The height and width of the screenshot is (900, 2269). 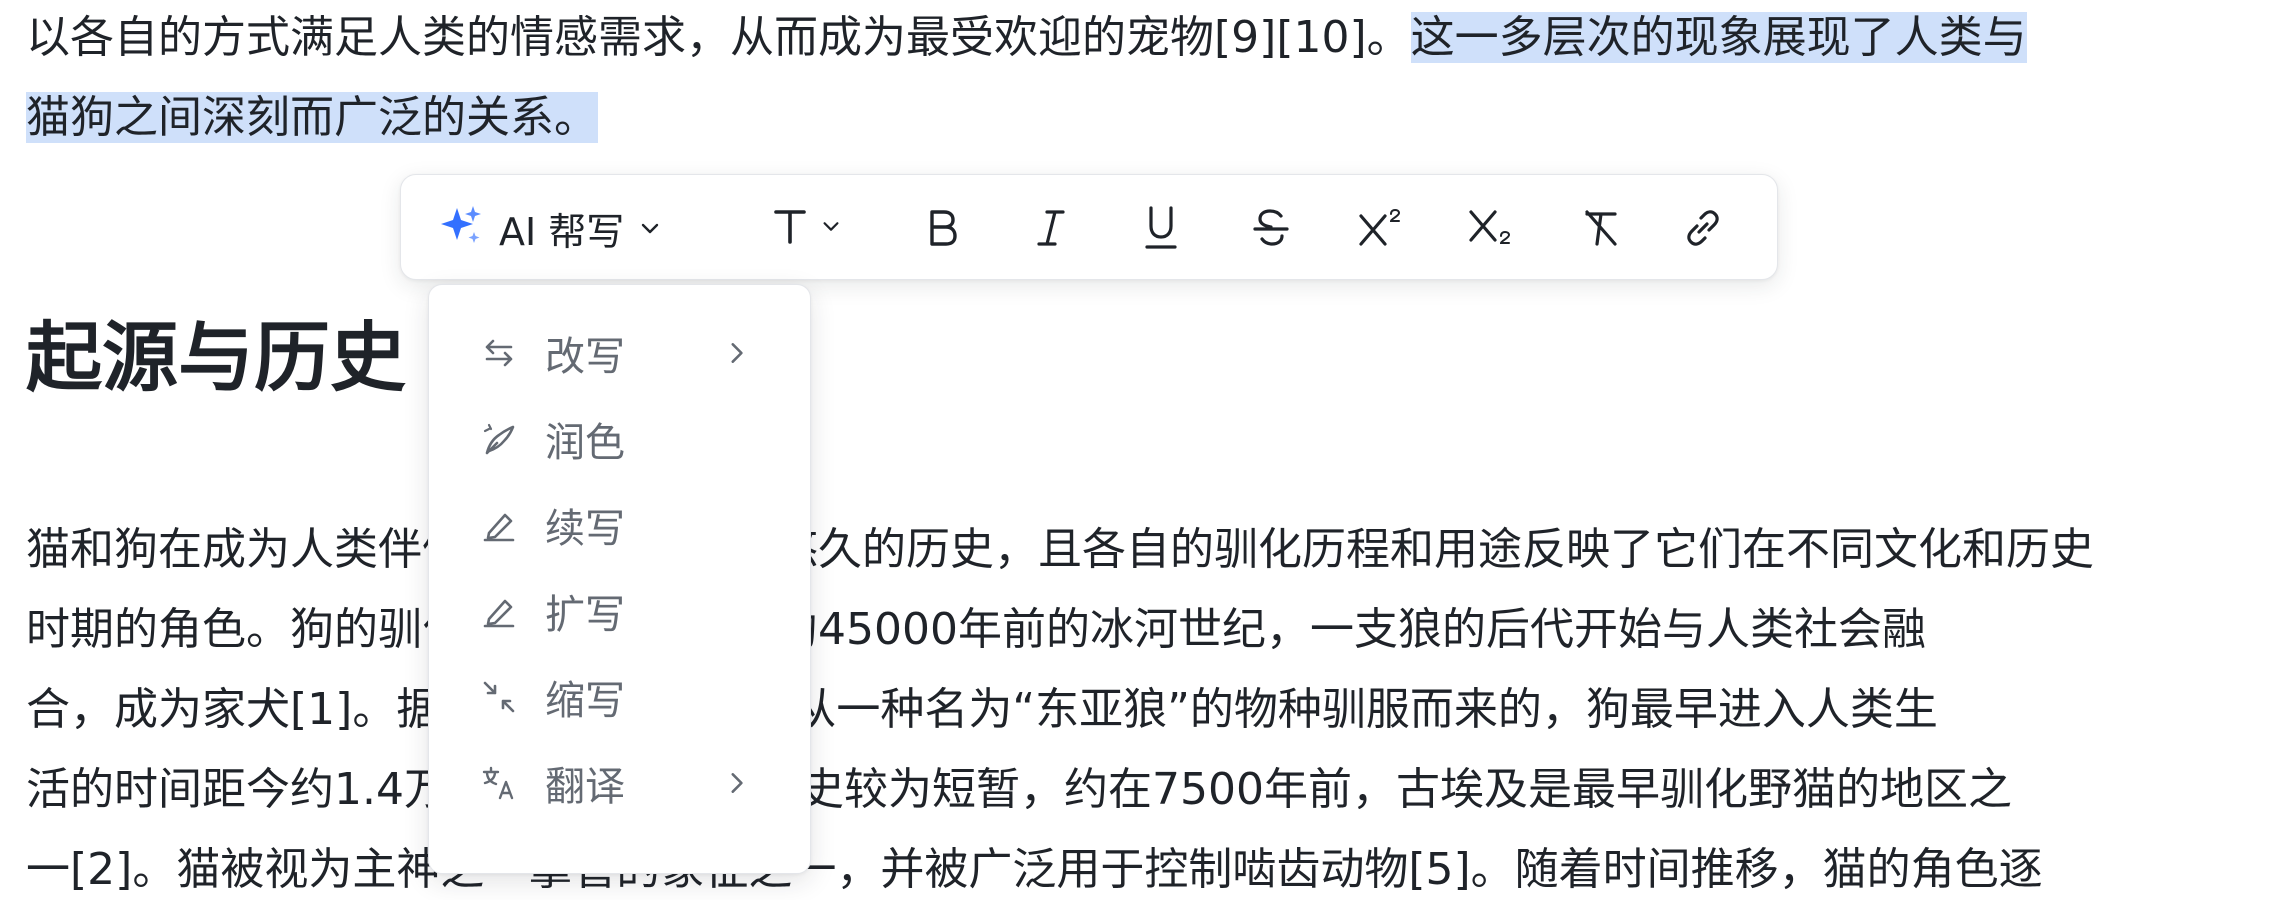 I want to click on subscript-button, so click(x=1491, y=228).